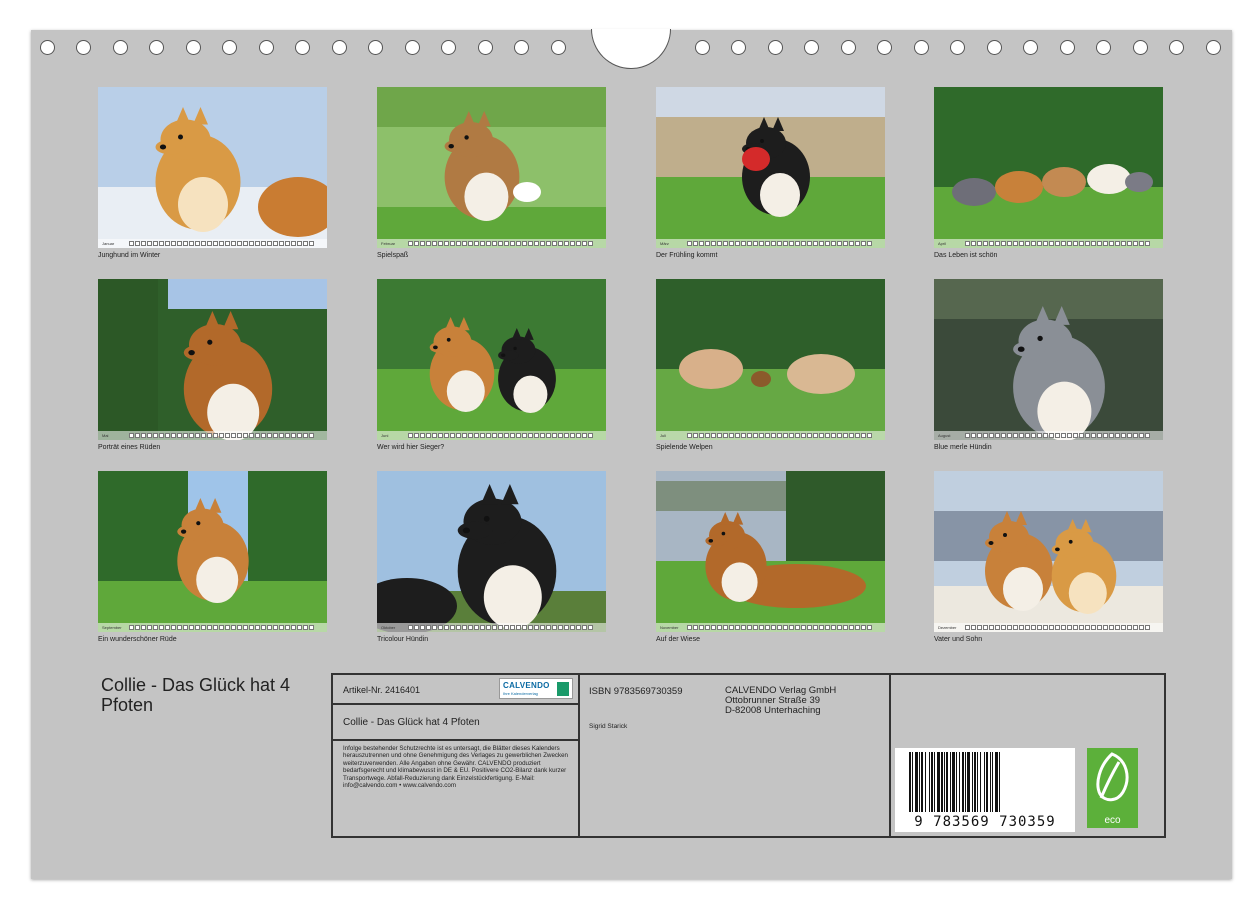 The width and height of the screenshot is (1260, 908). I want to click on month-name: Mai, so click(105, 435).